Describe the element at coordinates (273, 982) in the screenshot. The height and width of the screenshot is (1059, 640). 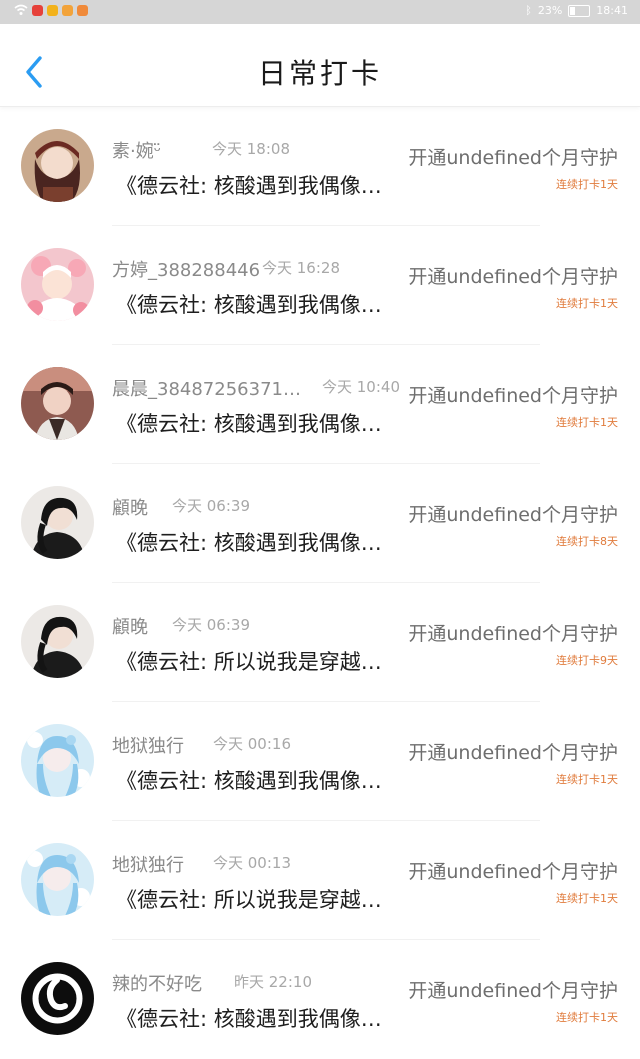
I see `checkin-time: 昨天 22:10` at that location.